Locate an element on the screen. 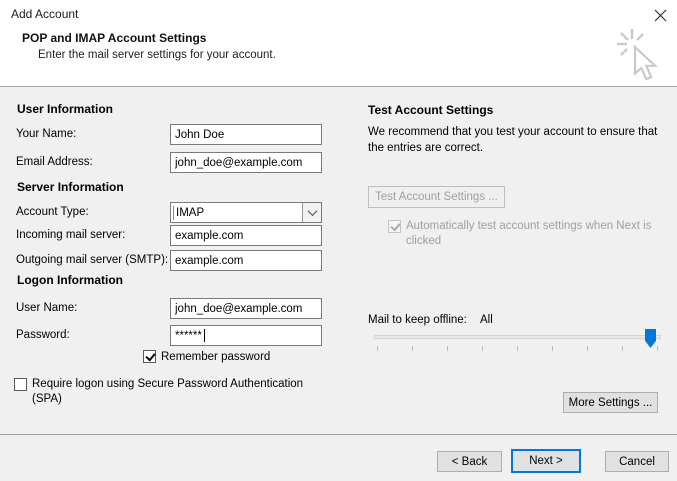 The height and width of the screenshot is (481, 677). window-title: Add Account is located at coordinates (45, 14).